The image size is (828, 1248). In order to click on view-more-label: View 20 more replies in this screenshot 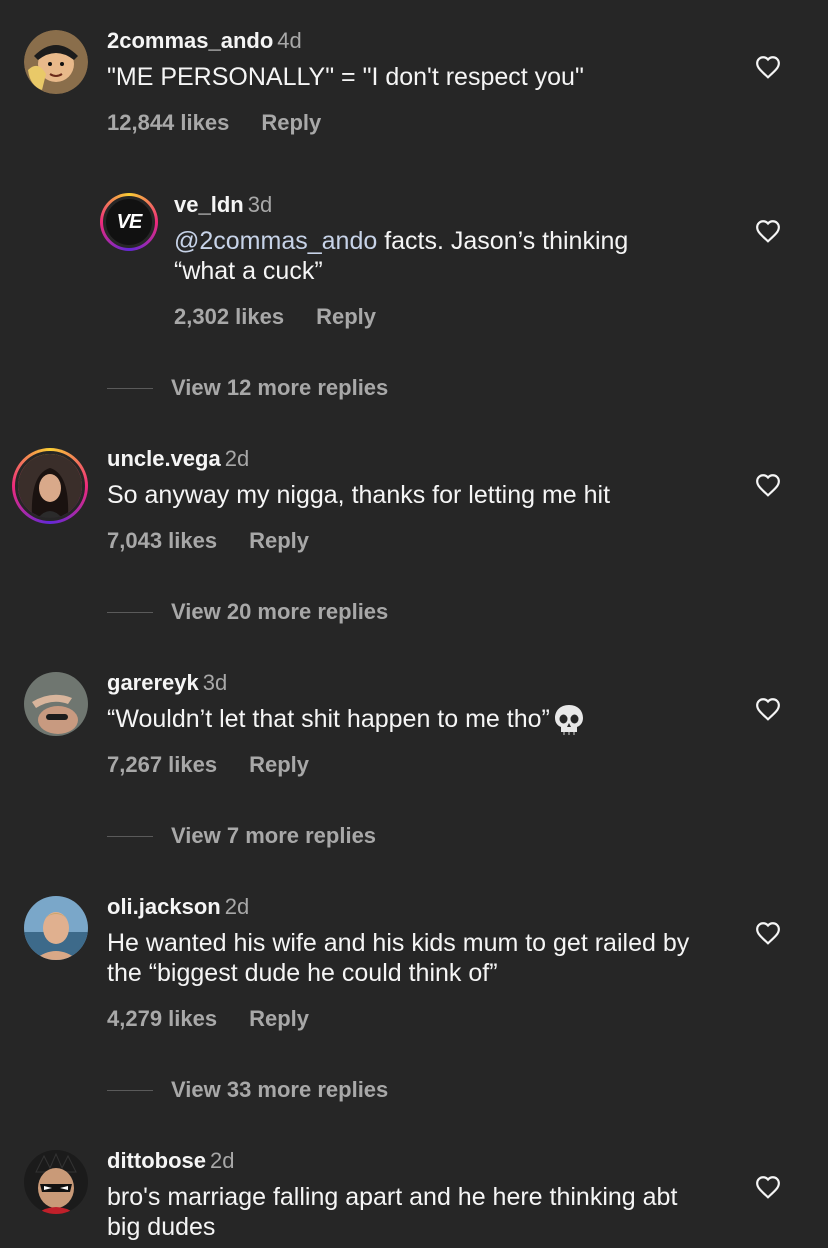, I will do `click(279, 612)`.